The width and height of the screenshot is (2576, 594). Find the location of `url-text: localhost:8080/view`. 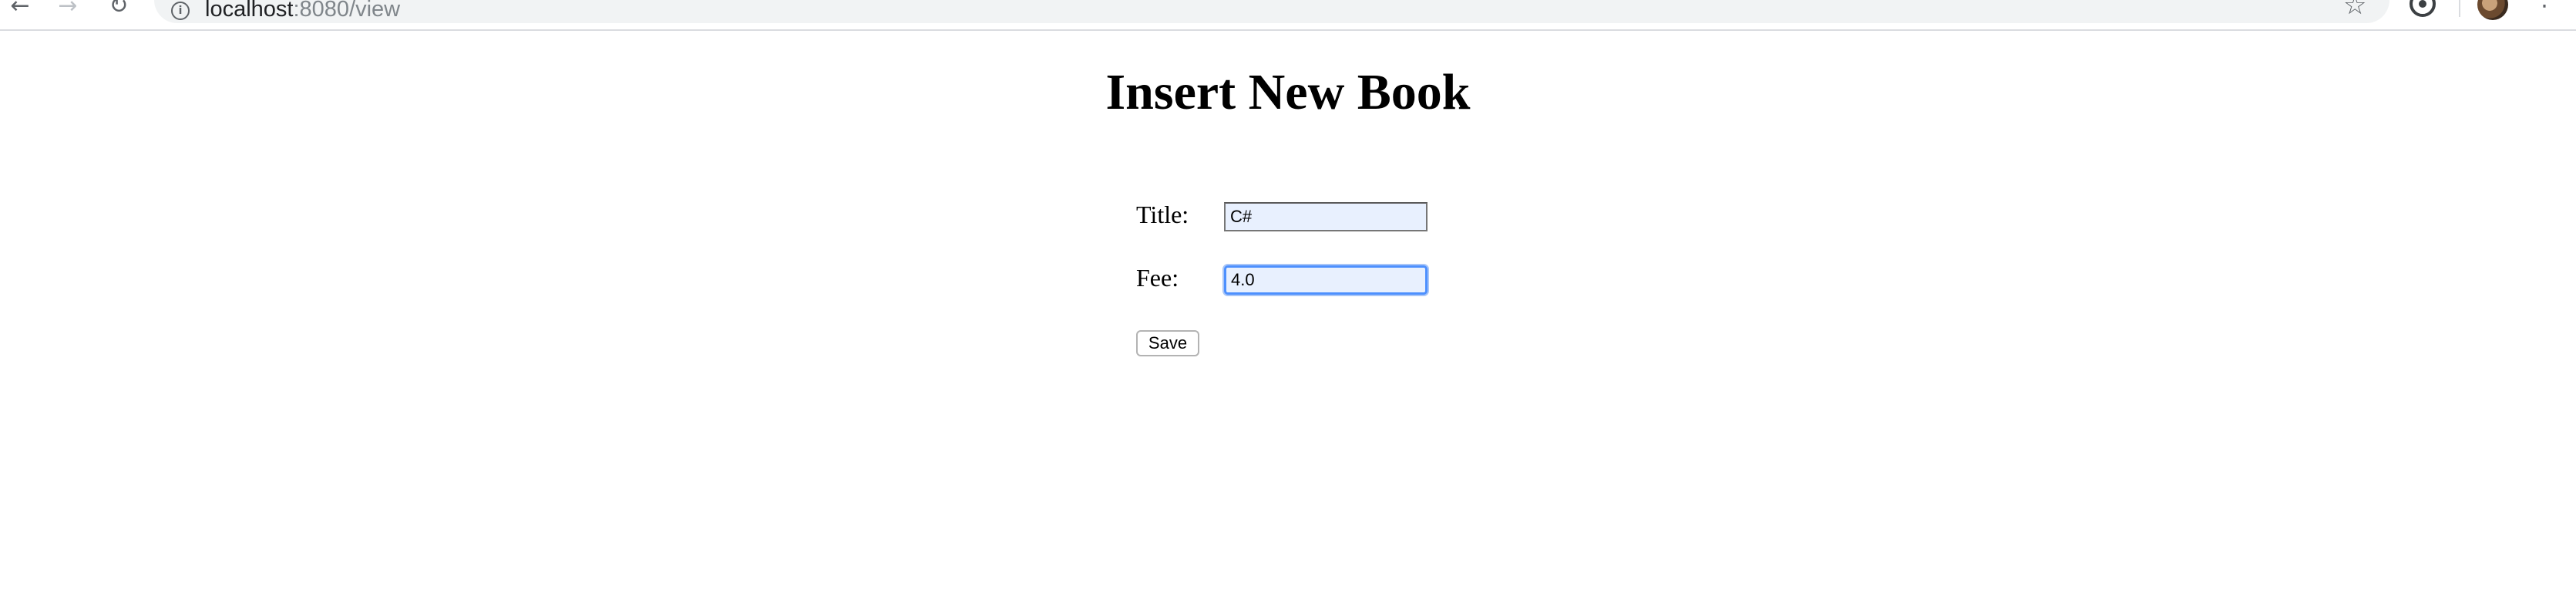

url-text: localhost:8080/view is located at coordinates (302, 11).